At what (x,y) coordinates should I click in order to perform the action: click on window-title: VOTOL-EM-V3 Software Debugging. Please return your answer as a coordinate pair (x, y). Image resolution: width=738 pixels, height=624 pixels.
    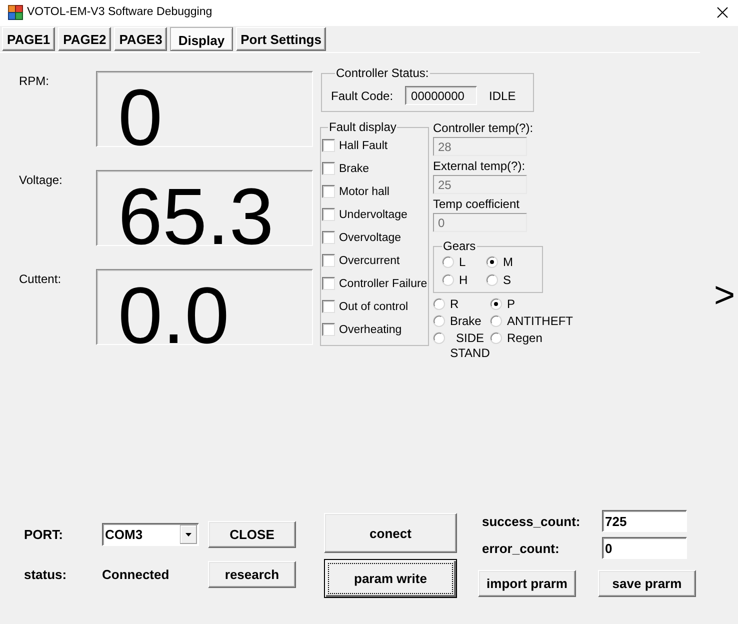
    Looking at the image, I should click on (119, 12).